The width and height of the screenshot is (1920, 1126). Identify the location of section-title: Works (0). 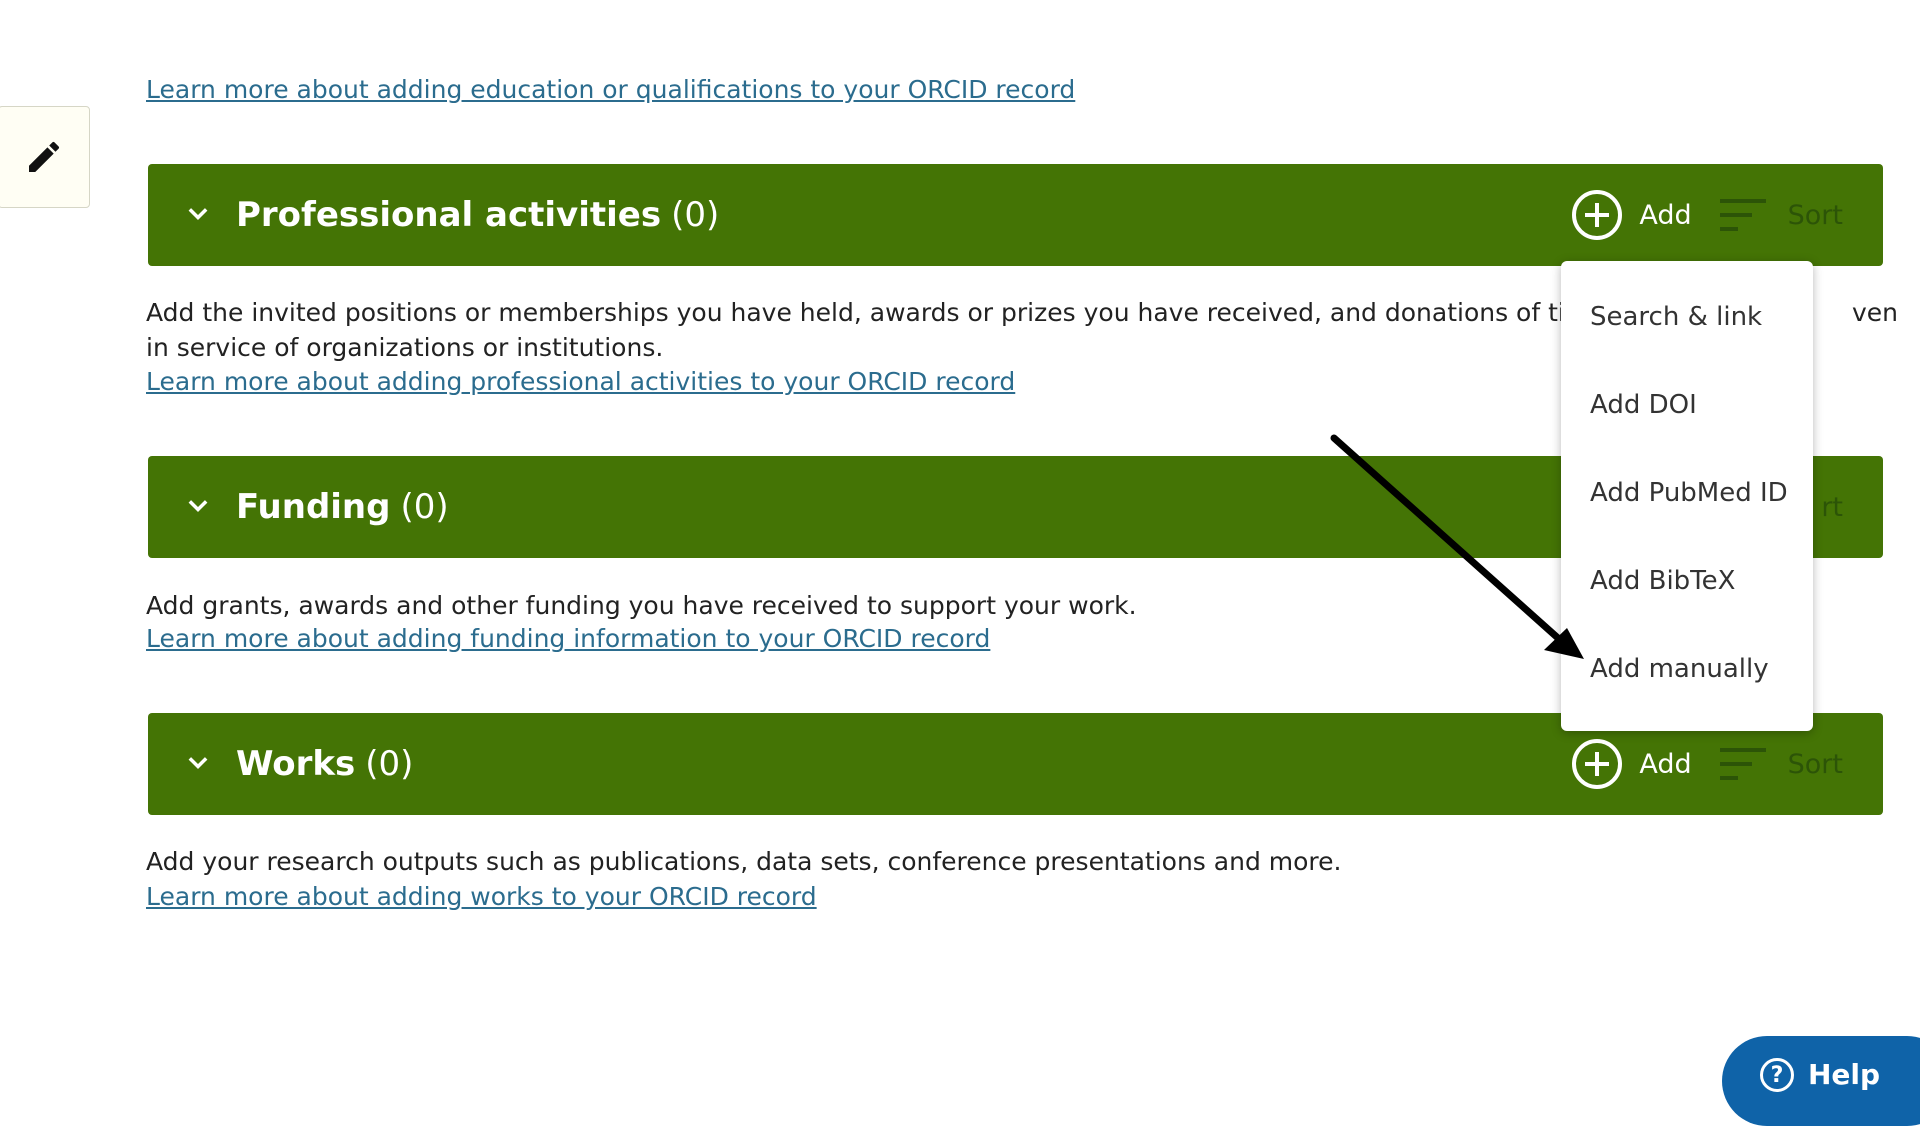
(325, 764).